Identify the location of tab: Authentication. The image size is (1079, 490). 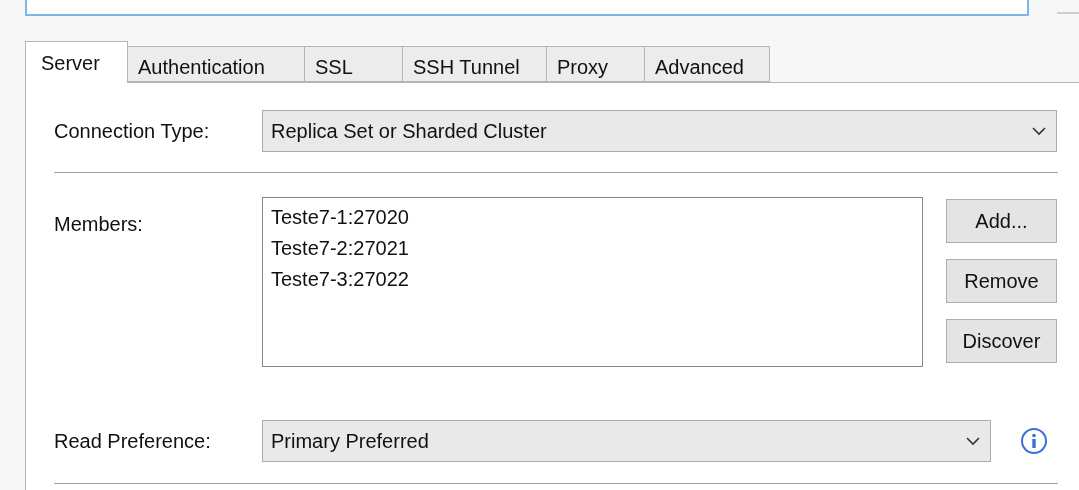
(216, 64).